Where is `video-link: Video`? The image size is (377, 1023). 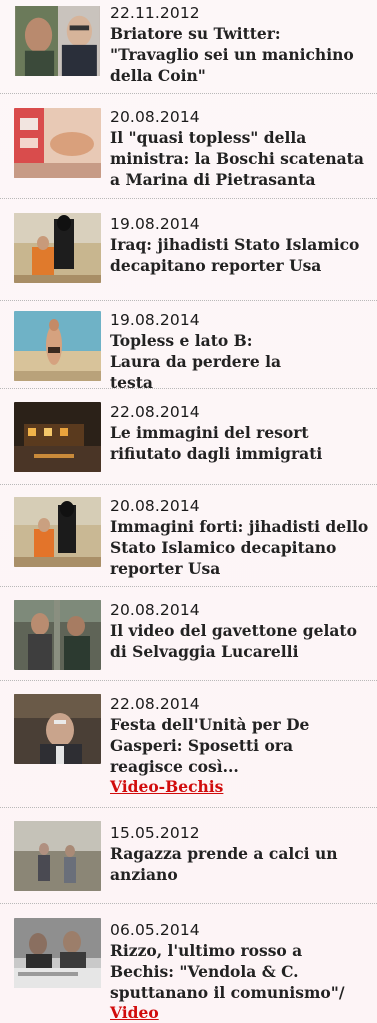 video-link: Video is located at coordinates (240, 1013).